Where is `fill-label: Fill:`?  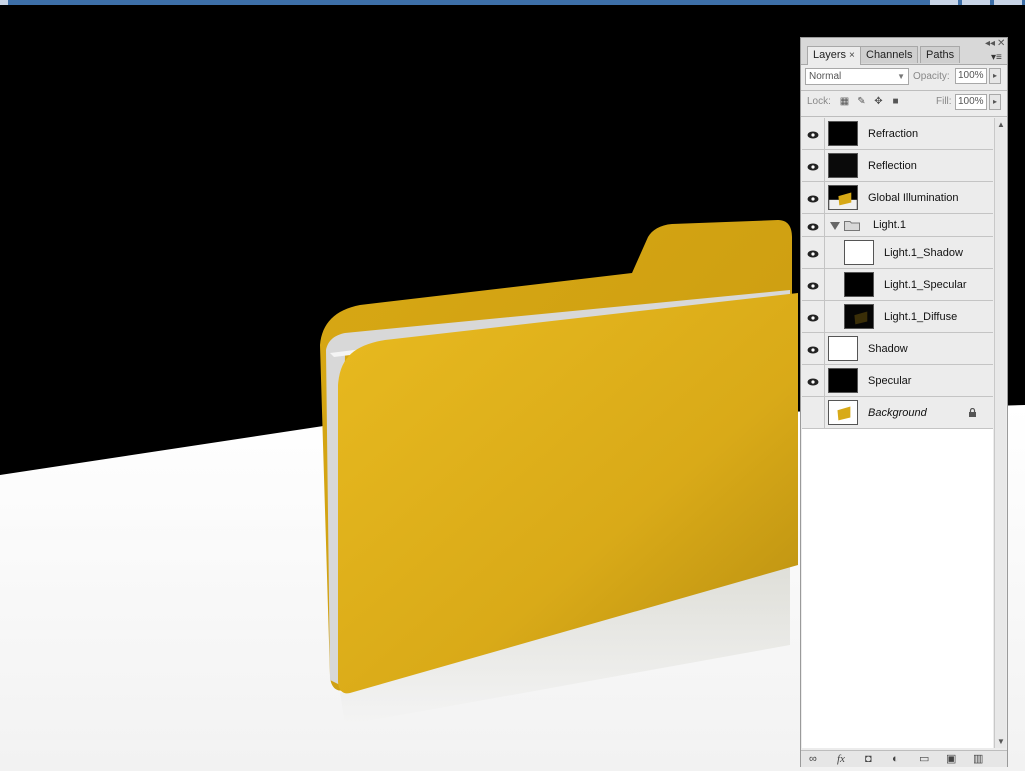 fill-label: Fill: is located at coordinates (944, 101).